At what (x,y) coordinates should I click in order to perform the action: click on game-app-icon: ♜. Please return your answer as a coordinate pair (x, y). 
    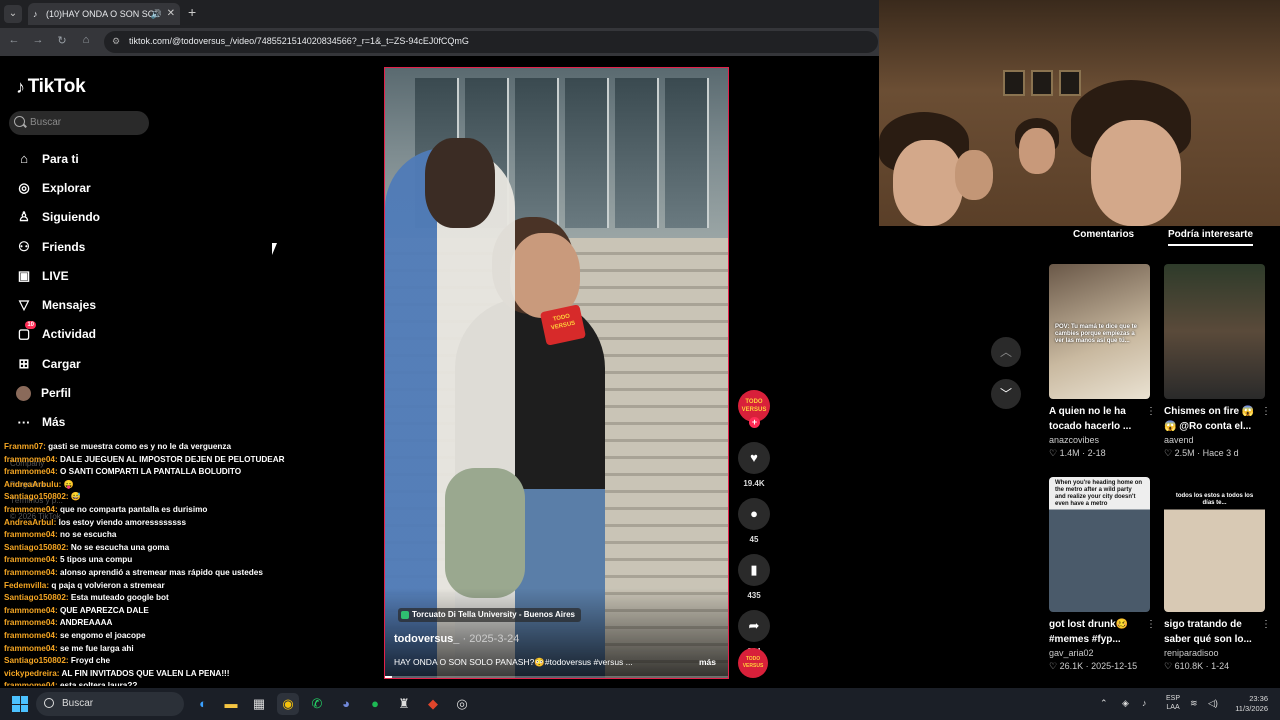
    Looking at the image, I should click on (404, 704).